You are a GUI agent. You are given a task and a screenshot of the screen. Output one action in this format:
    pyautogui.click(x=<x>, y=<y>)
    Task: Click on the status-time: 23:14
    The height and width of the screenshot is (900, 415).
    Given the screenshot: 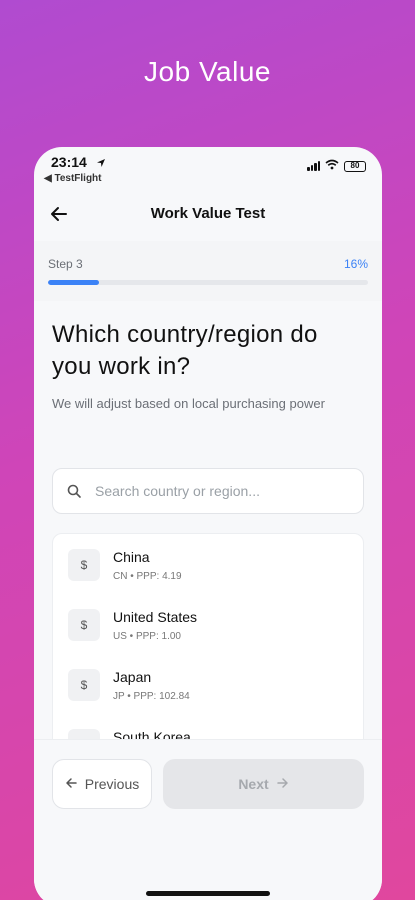 What is the action you would take?
    pyautogui.click(x=69, y=162)
    